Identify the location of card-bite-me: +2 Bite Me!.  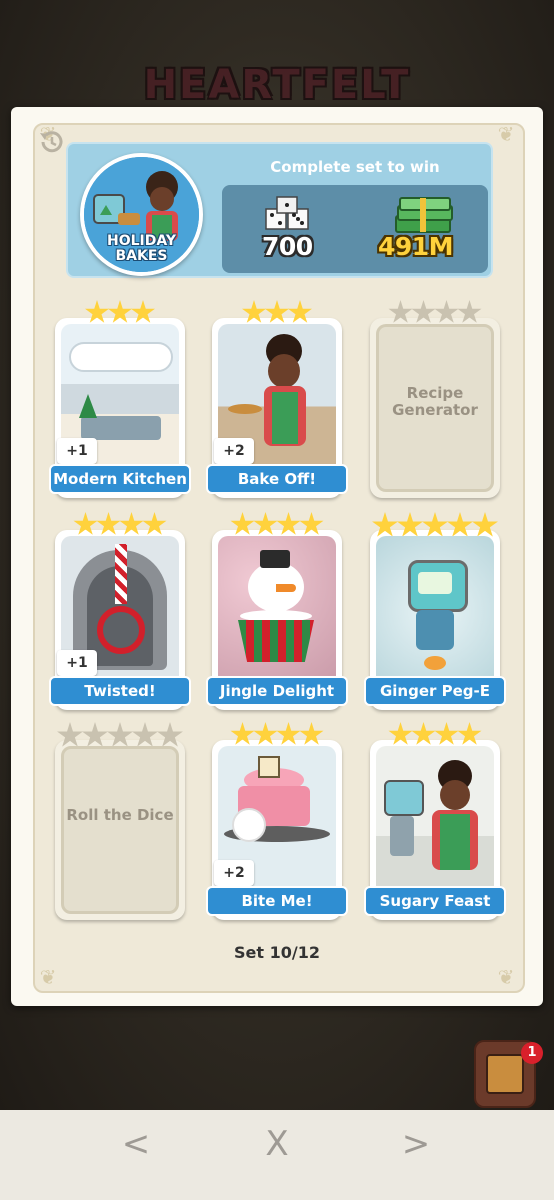
(277, 821).